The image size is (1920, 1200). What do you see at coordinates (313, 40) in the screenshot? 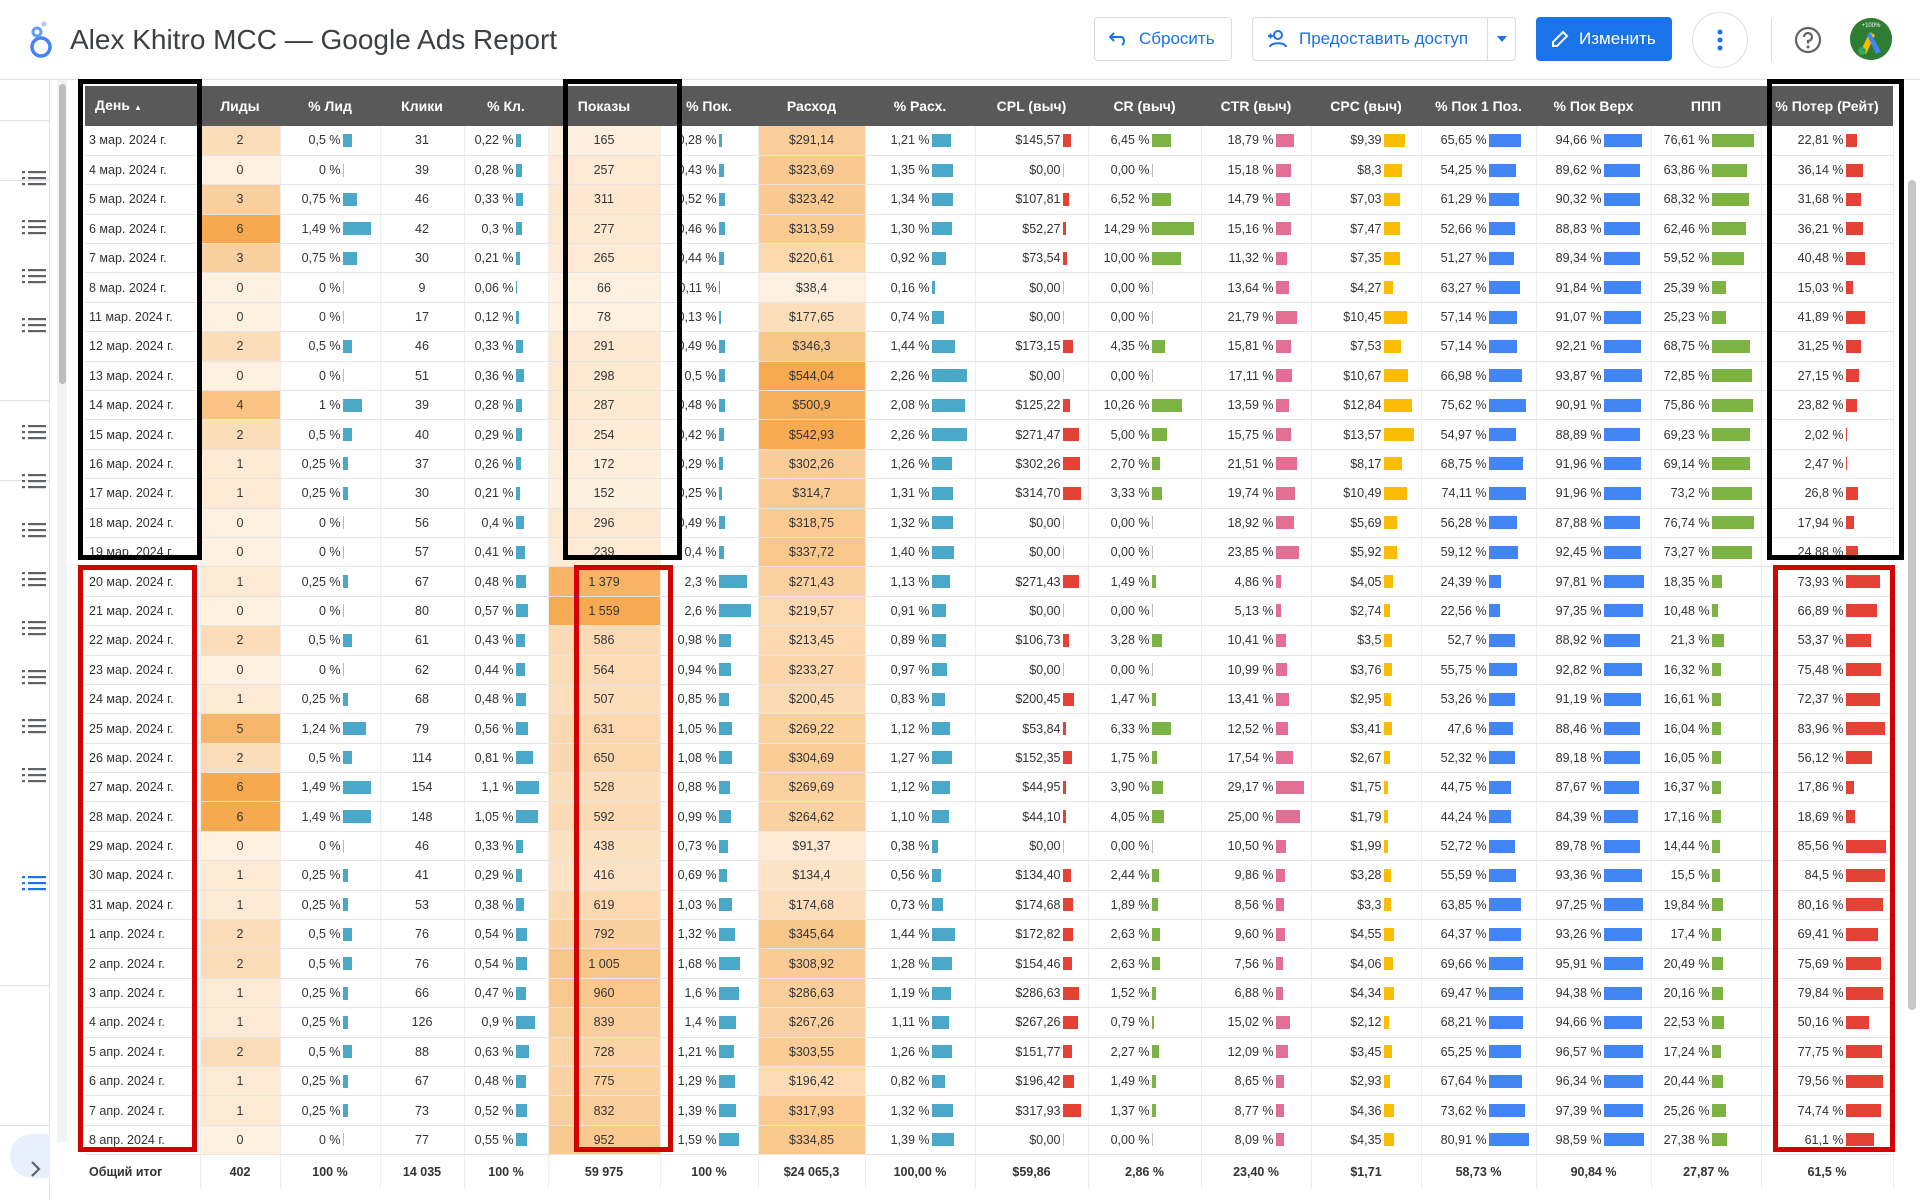
I see `report-title: Alex Khitro MCC — Google Ads Report` at bounding box center [313, 40].